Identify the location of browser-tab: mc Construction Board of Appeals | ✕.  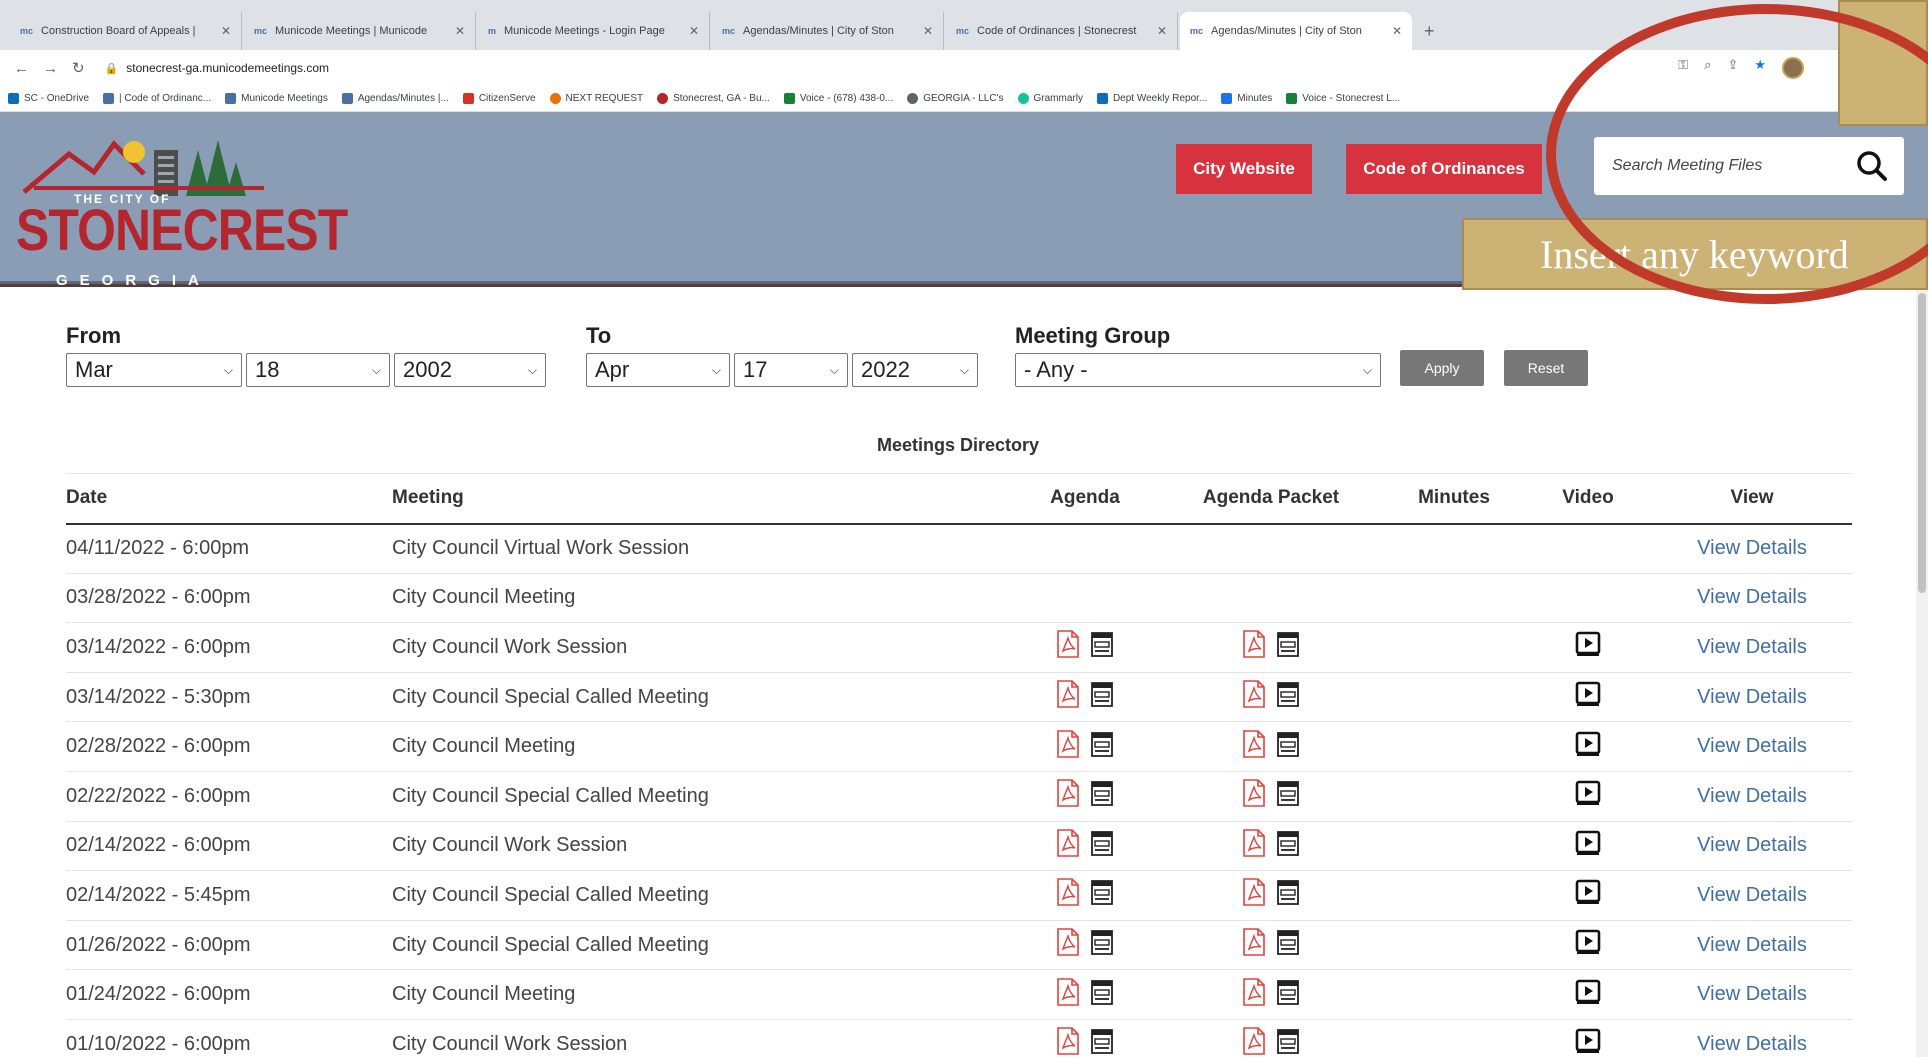
(126, 31).